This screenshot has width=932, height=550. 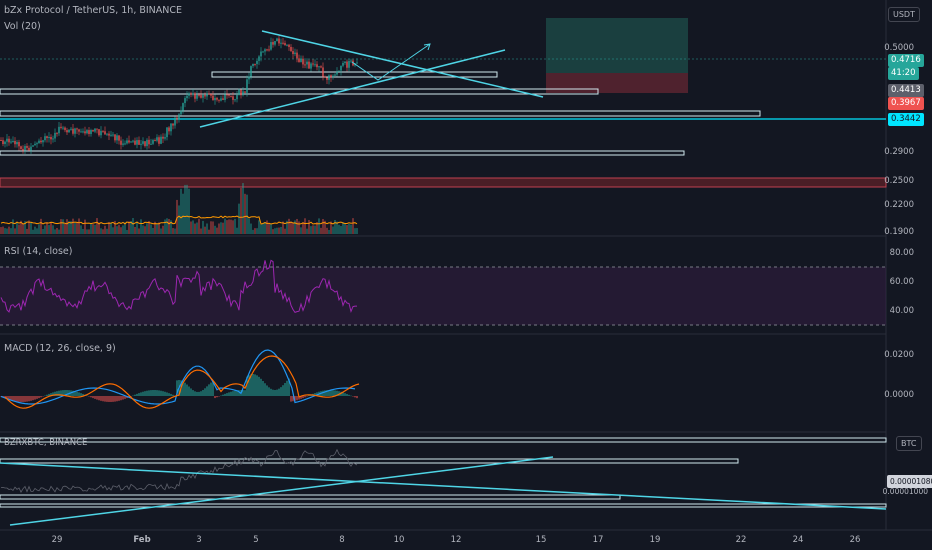 I want to click on price-tick: 0.2200, so click(x=899, y=205).